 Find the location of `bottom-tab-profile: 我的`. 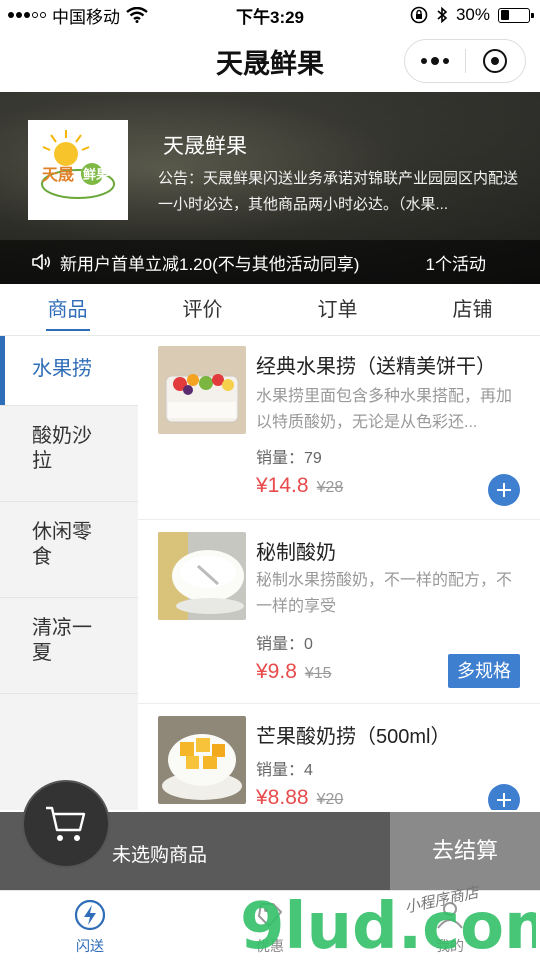

bottom-tab-profile: 我的 is located at coordinates (450, 925).